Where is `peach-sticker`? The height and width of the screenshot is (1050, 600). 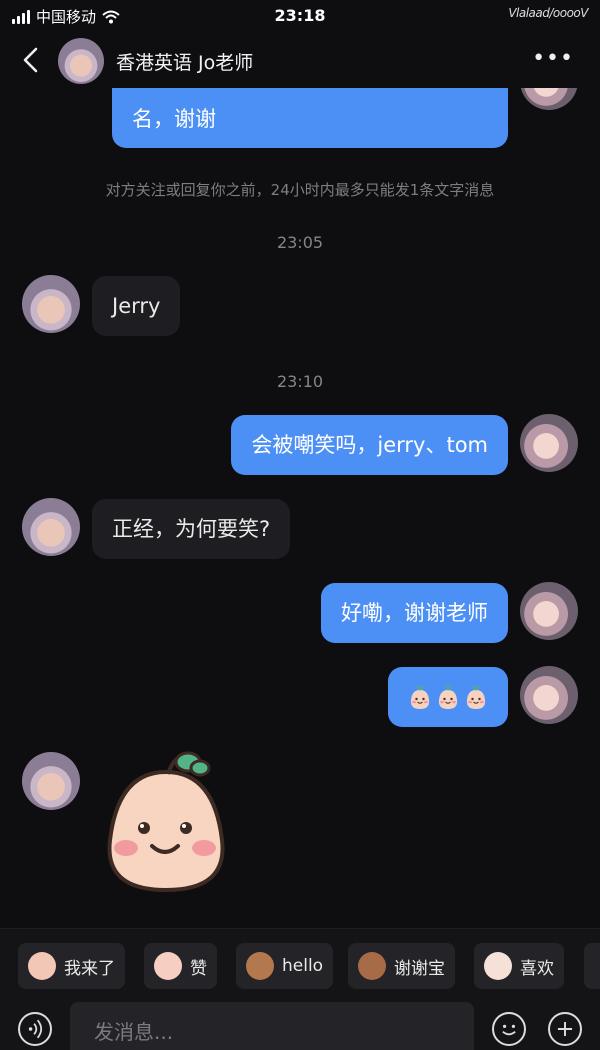 peach-sticker is located at coordinates (166, 825).